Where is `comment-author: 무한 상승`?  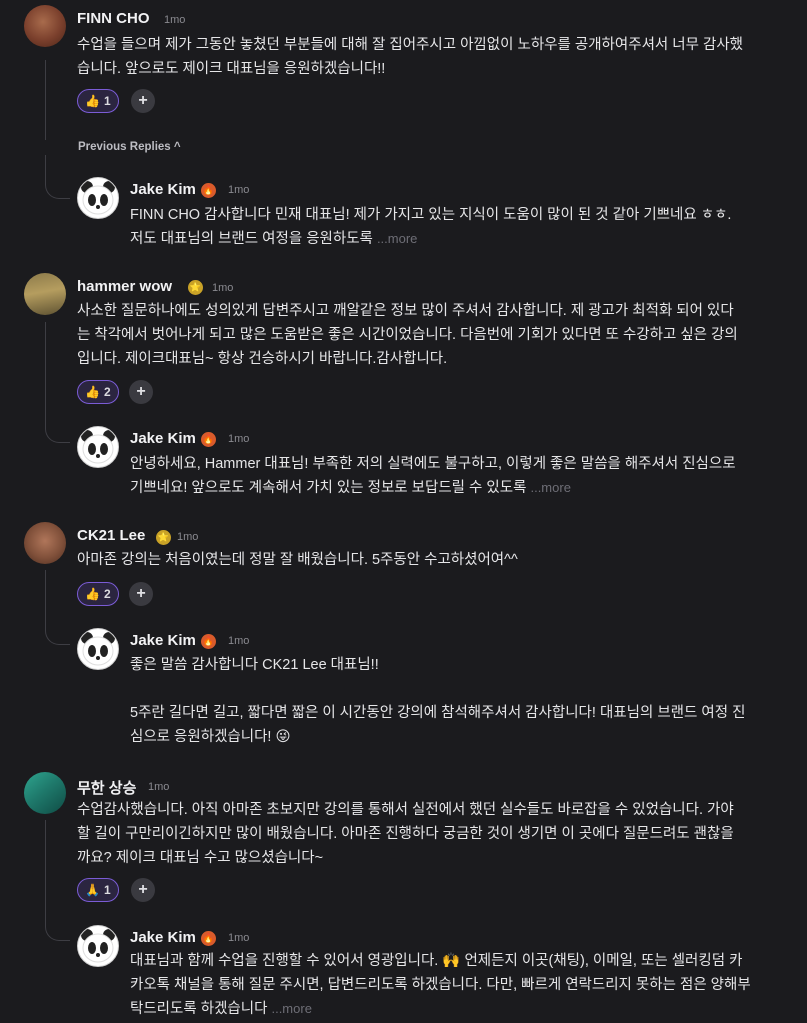 comment-author: 무한 상승 is located at coordinates (106, 787).